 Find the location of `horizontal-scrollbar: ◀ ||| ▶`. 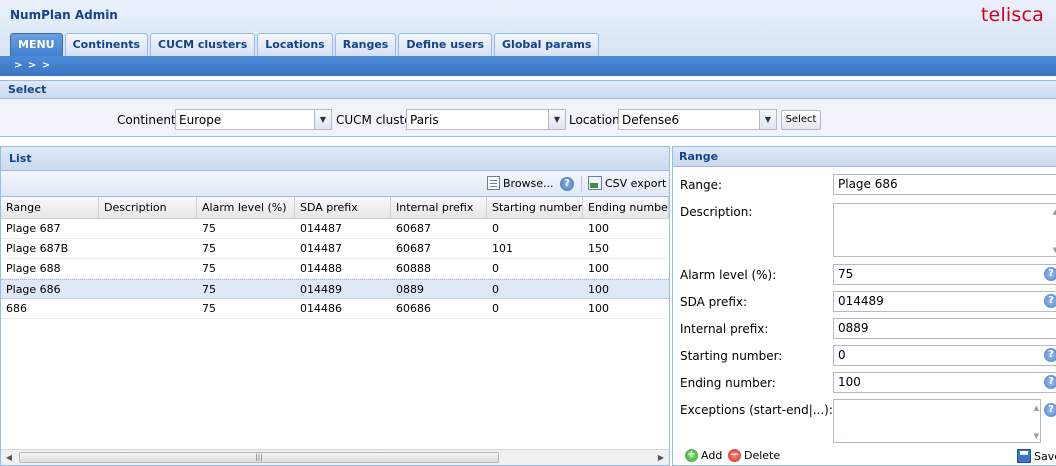

horizontal-scrollbar: ◀ ||| ▶ is located at coordinates (335, 457).